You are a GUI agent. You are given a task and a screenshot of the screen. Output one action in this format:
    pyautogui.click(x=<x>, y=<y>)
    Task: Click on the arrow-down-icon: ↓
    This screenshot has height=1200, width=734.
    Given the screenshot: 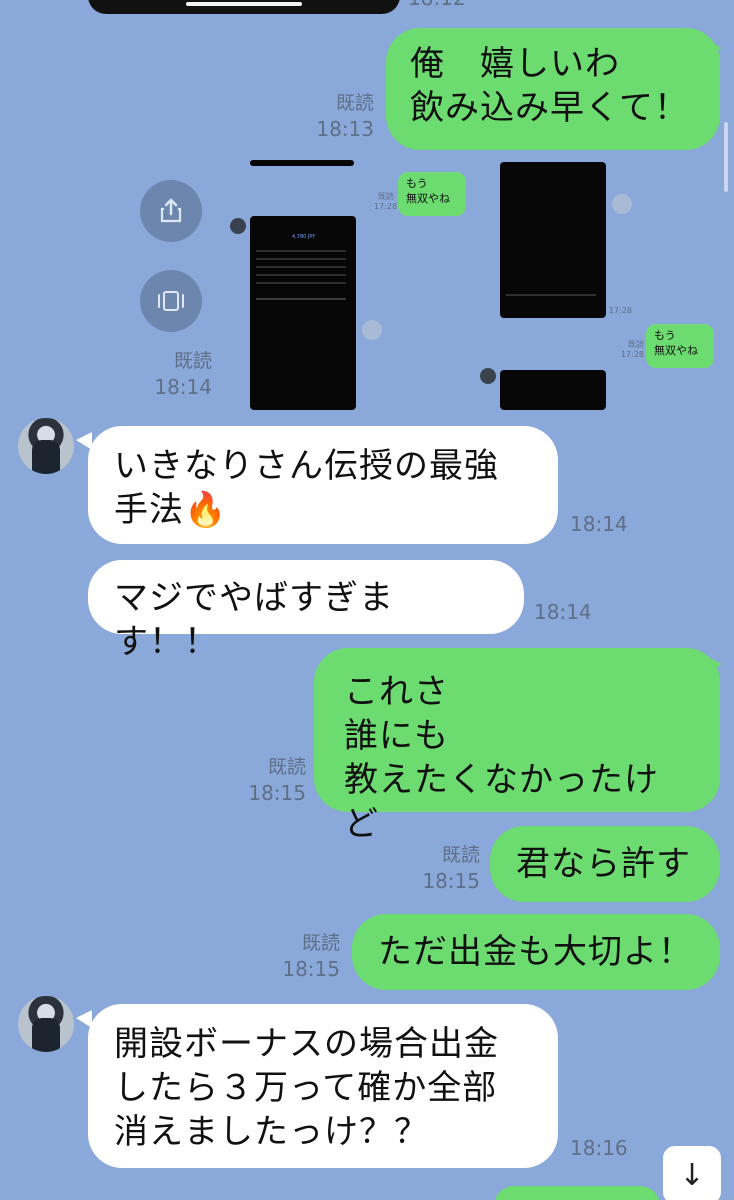 What is the action you would take?
    pyautogui.click(x=692, y=1175)
    